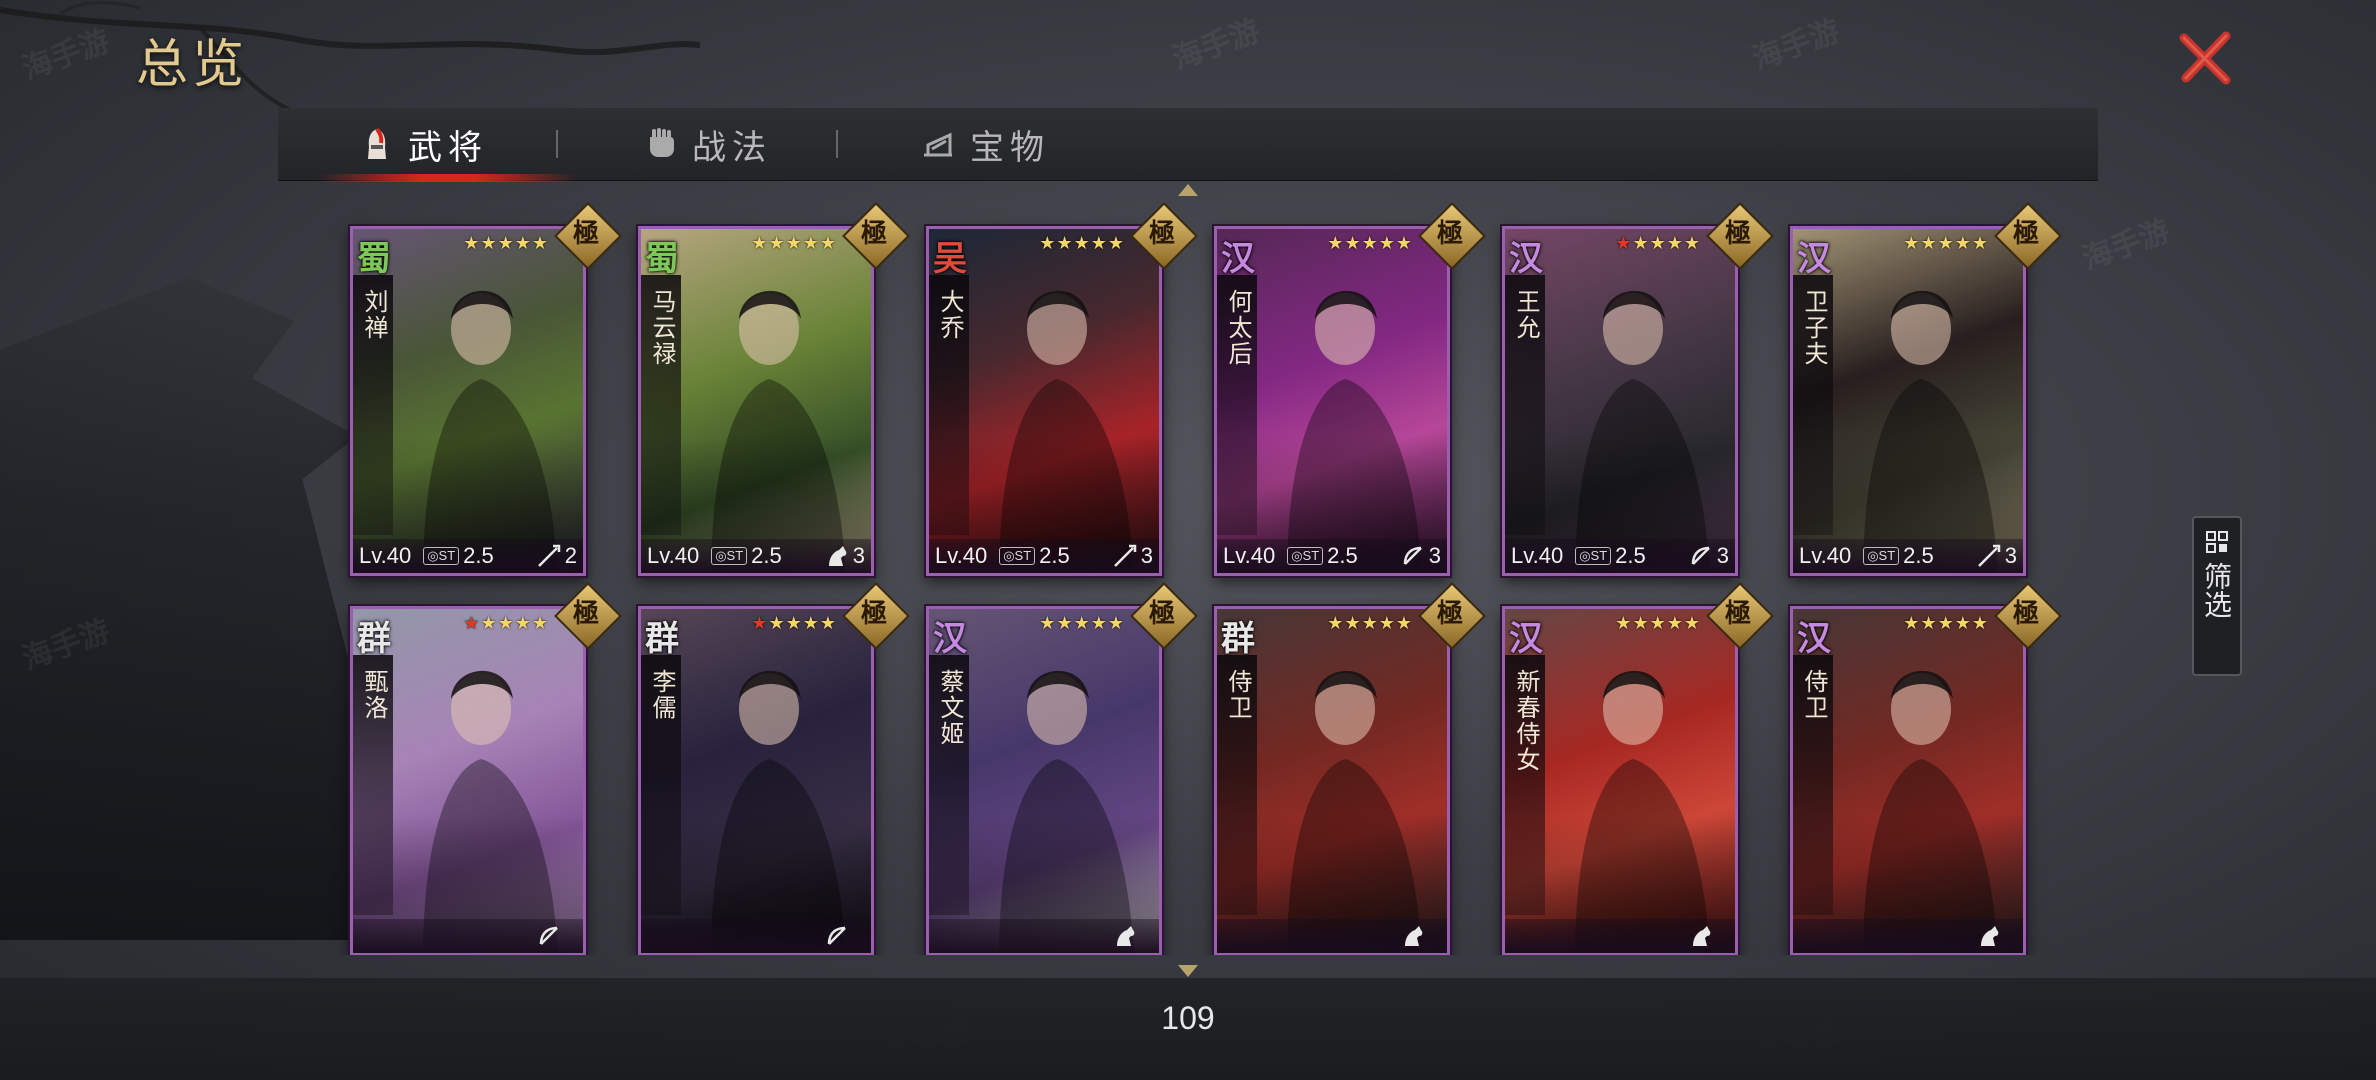  I want to click on general-name: 新春侍女, so click(1526, 721).